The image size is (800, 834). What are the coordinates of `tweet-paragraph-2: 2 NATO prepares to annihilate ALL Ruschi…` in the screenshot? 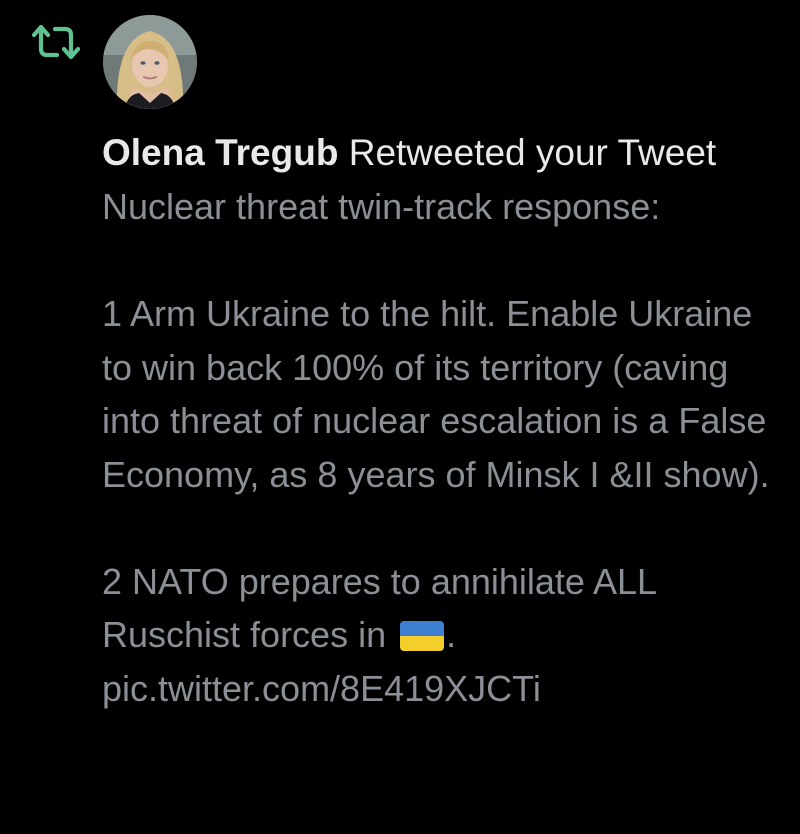 It's located at (384, 608).